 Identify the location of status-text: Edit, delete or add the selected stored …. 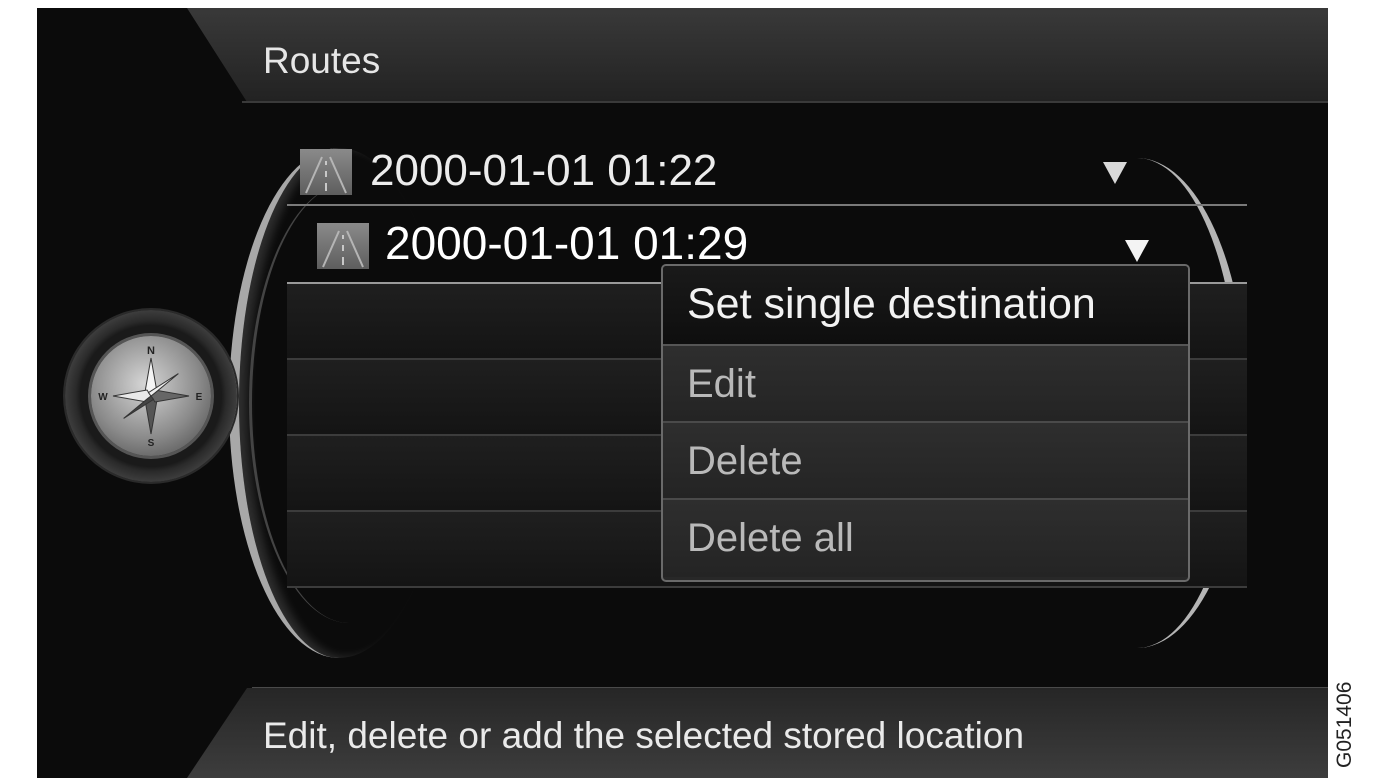
(644, 735).